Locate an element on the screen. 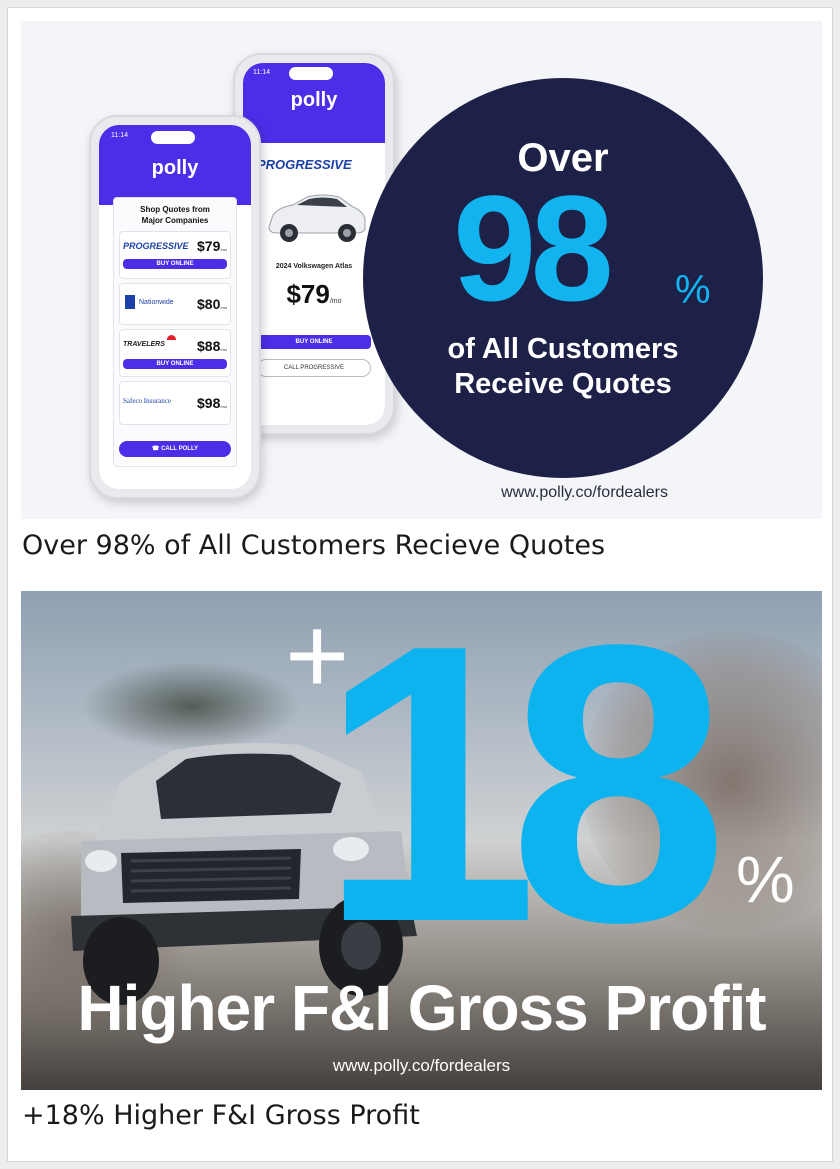 This screenshot has height=1169, width=840. quote-price-row: $88/mo is located at coordinates (212, 345).